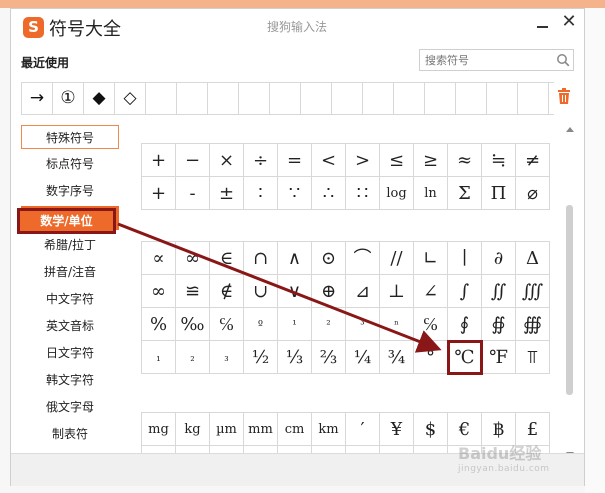  What do you see at coordinates (431, 160) in the screenshot?
I see `symbol-cell: ≥` at bounding box center [431, 160].